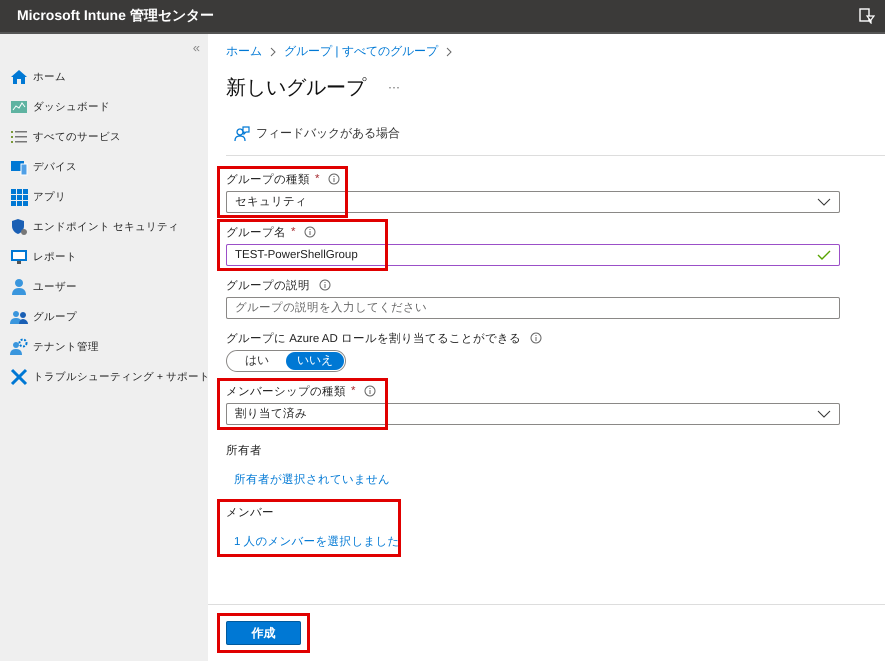 The width and height of the screenshot is (885, 661). What do you see at coordinates (257, 361) in the screenshot?
I see `toggle-option: はい` at bounding box center [257, 361].